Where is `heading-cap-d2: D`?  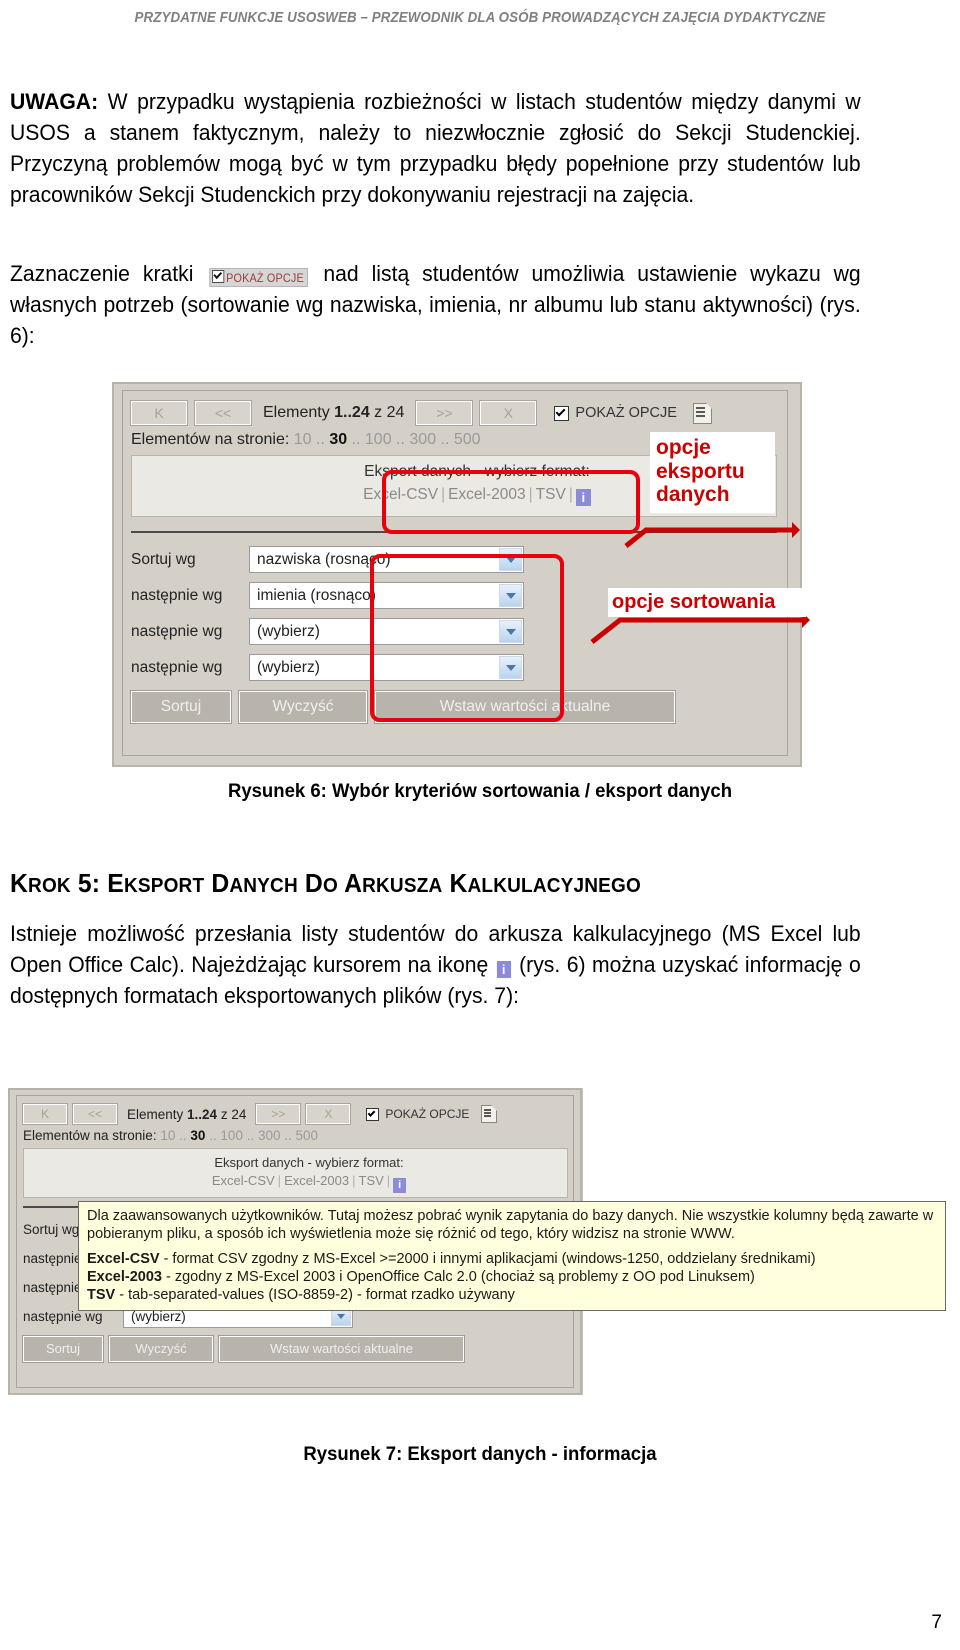 heading-cap-d2: D is located at coordinates (310, 883).